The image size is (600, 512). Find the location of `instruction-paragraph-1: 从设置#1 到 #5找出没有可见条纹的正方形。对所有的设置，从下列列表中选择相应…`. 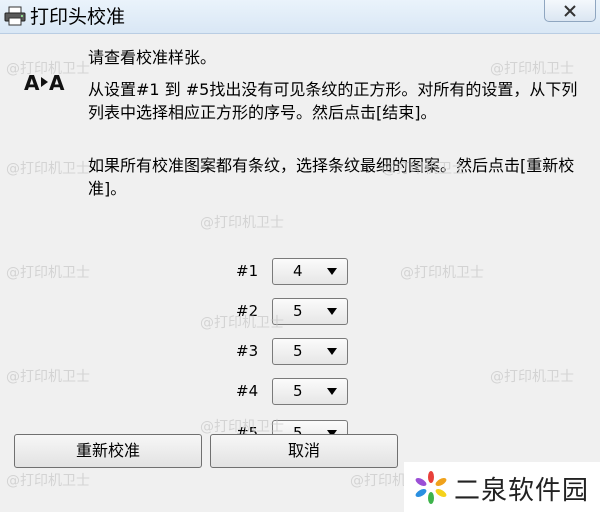

instruction-paragraph-1: 从设置#1 到 #5找出没有可见条纹的正方形。对所有的设置，从下列列表中选择相应… is located at coordinates (333, 101).